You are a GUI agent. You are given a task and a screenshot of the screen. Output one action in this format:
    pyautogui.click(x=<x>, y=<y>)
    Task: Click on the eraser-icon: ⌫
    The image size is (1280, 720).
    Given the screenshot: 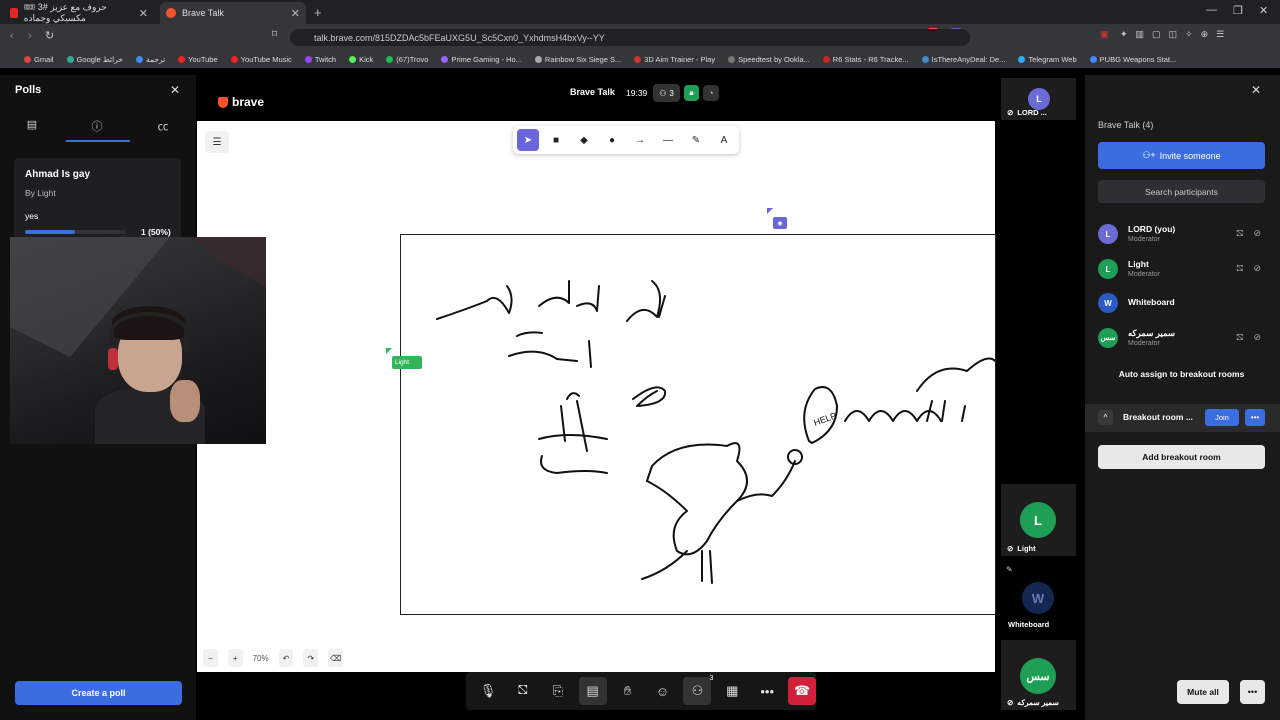 What is the action you would take?
    pyautogui.click(x=335, y=658)
    